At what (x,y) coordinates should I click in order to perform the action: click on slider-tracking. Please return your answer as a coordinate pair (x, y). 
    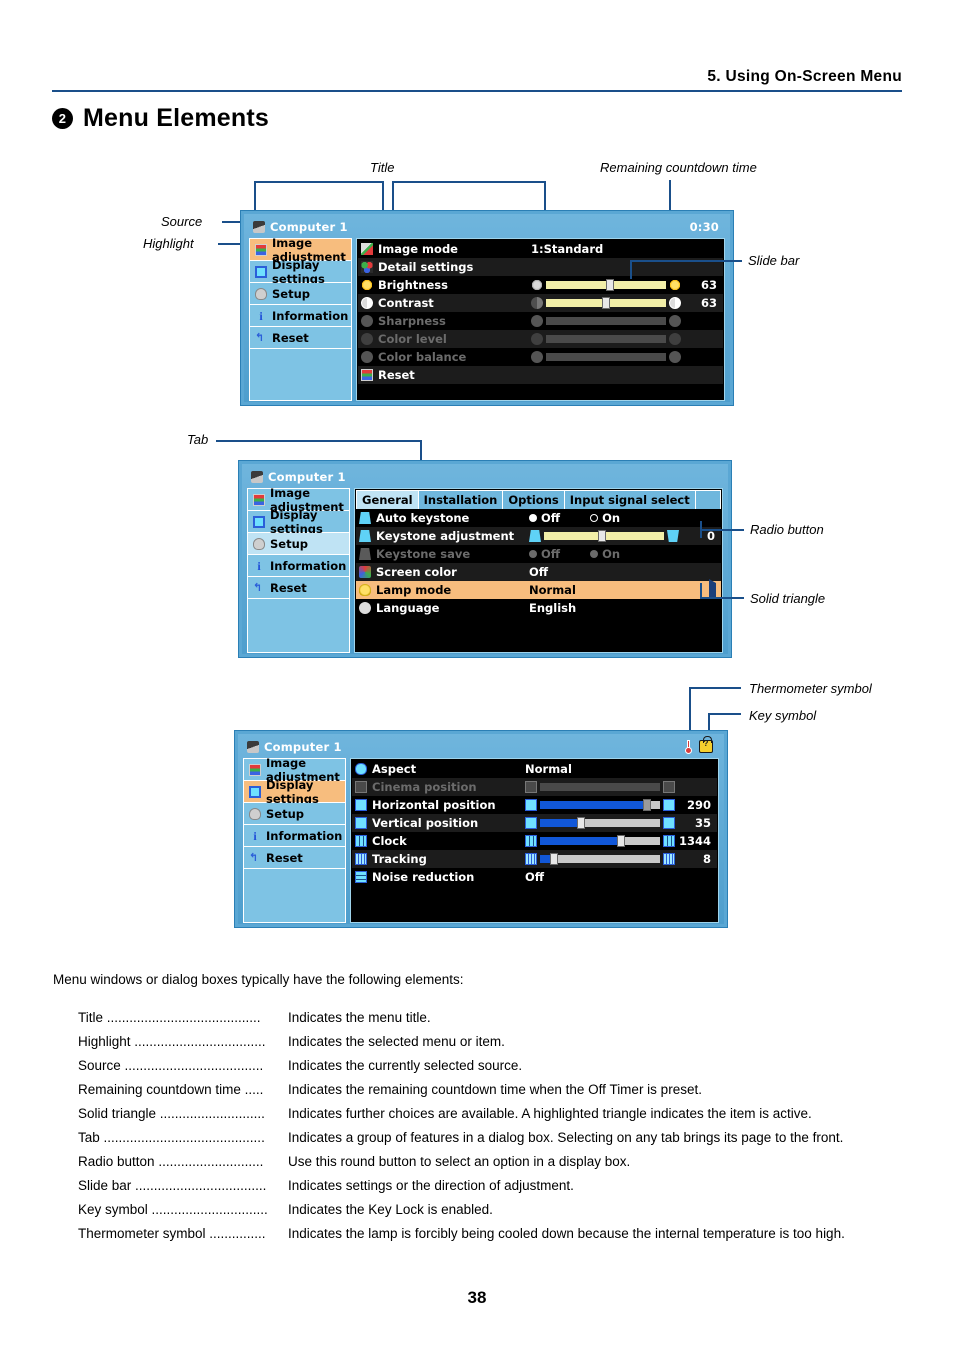
    Looking at the image, I should click on (600, 859).